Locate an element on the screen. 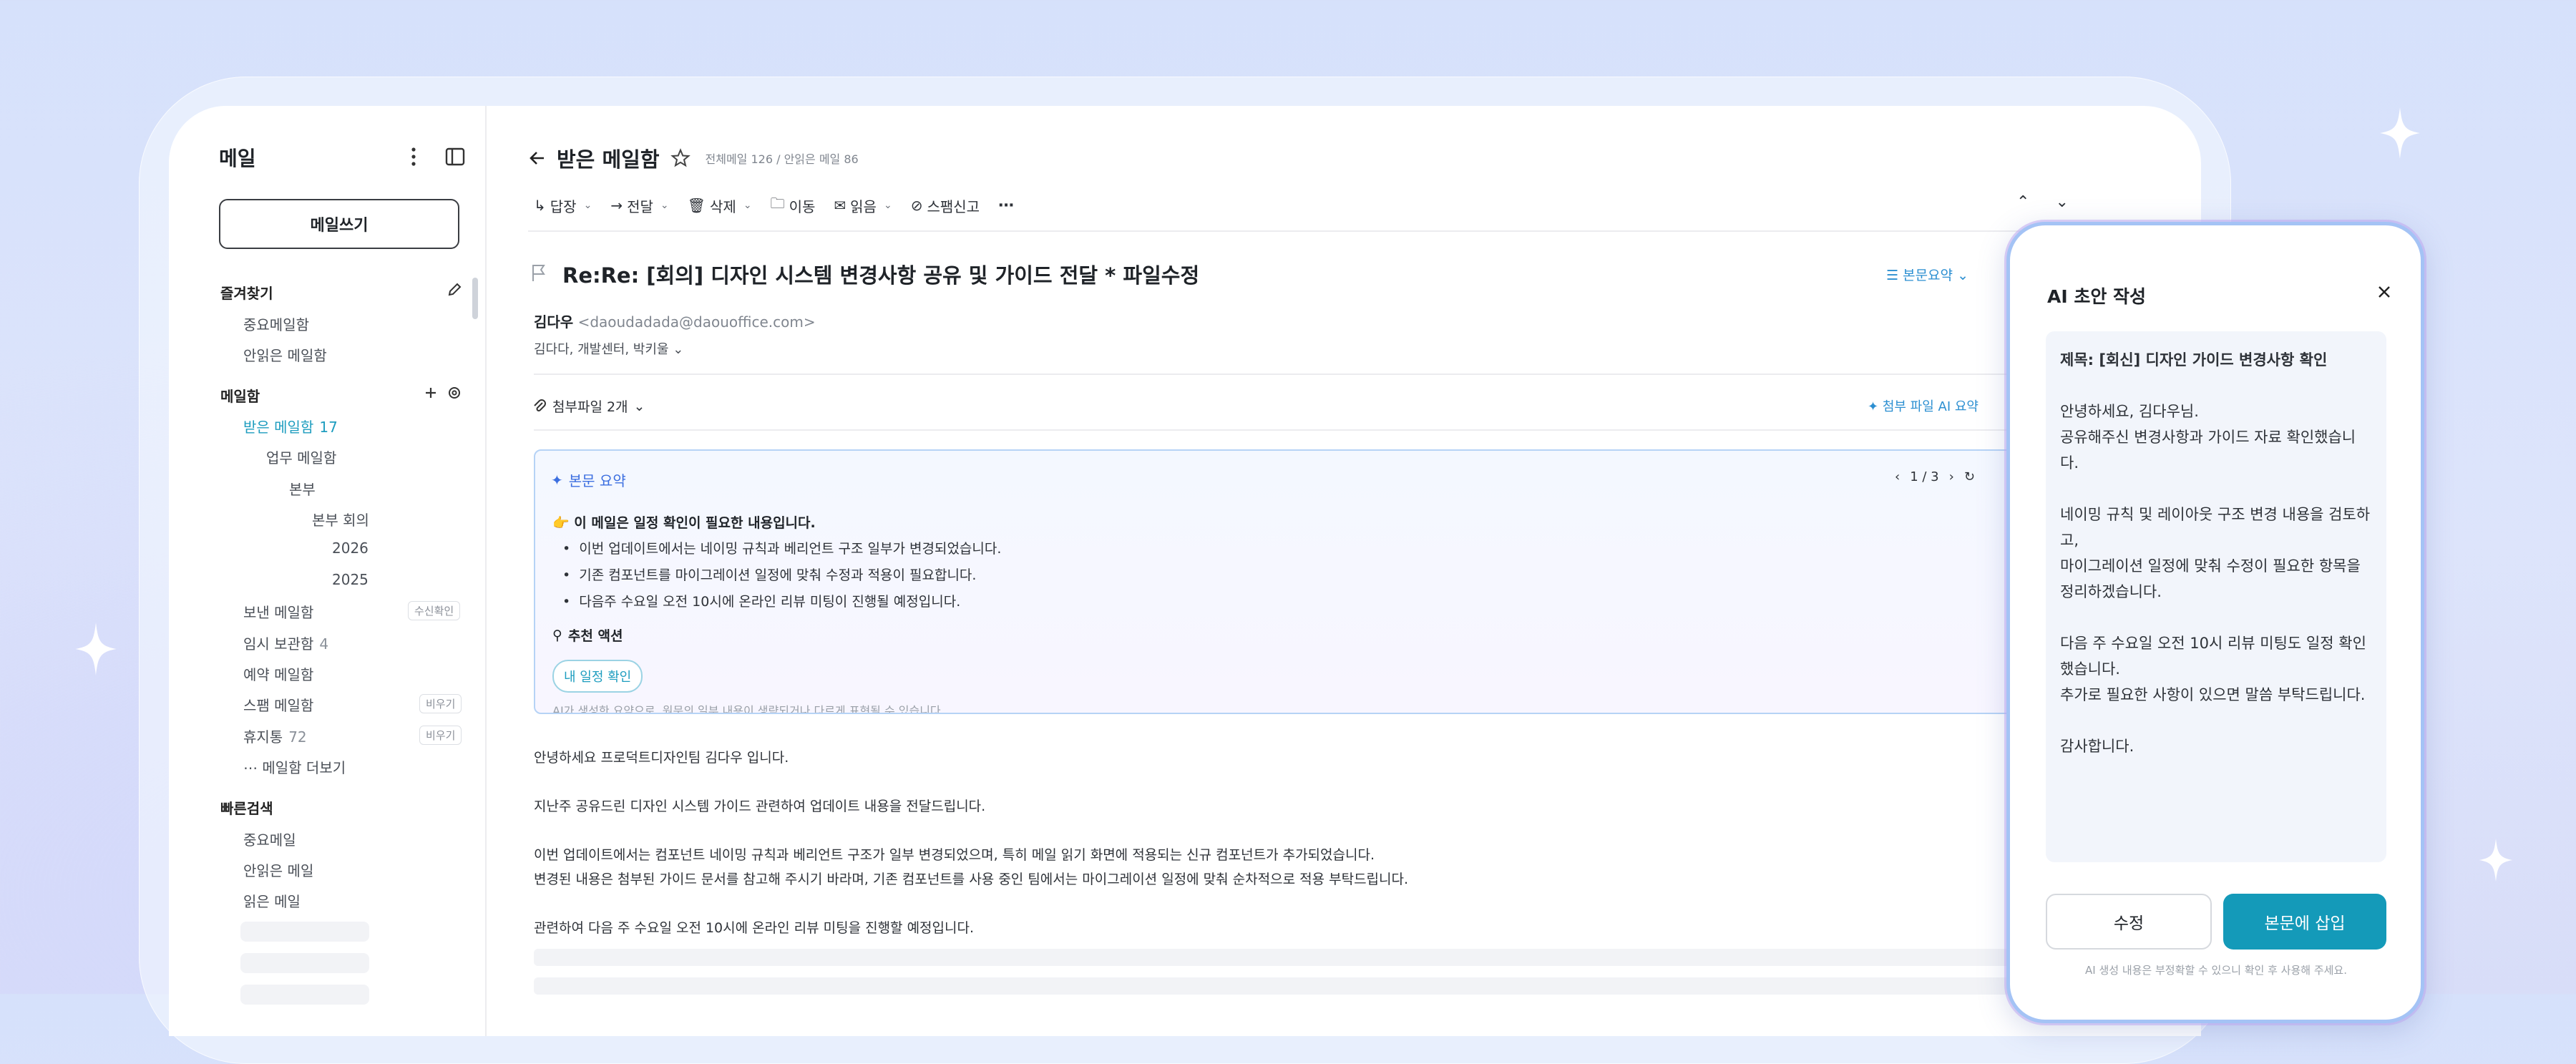 This screenshot has width=2576, height=1064. sidebar-item-2025: 2025 is located at coordinates (350, 579).